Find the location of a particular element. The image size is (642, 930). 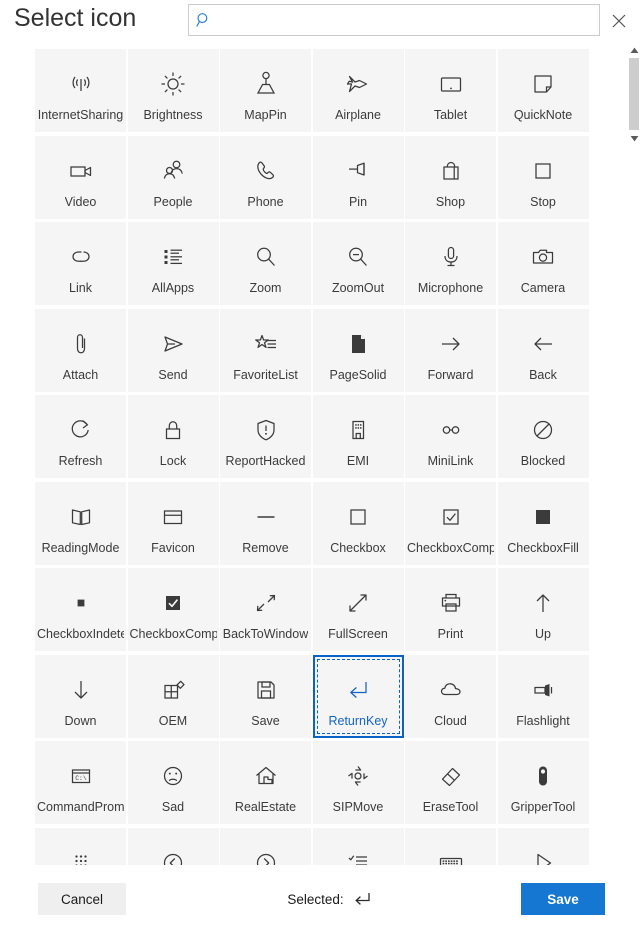

icon-tile-mappin: MapPin is located at coordinates (265, 90).